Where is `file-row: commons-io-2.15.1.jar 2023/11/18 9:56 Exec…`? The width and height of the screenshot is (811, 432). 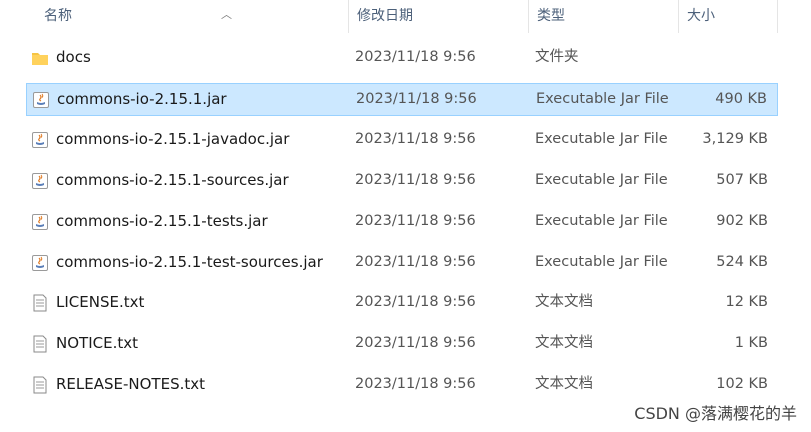
file-row: commons-io-2.15.1.jar 2023/11/18 9:56 Exec… is located at coordinates (402, 99).